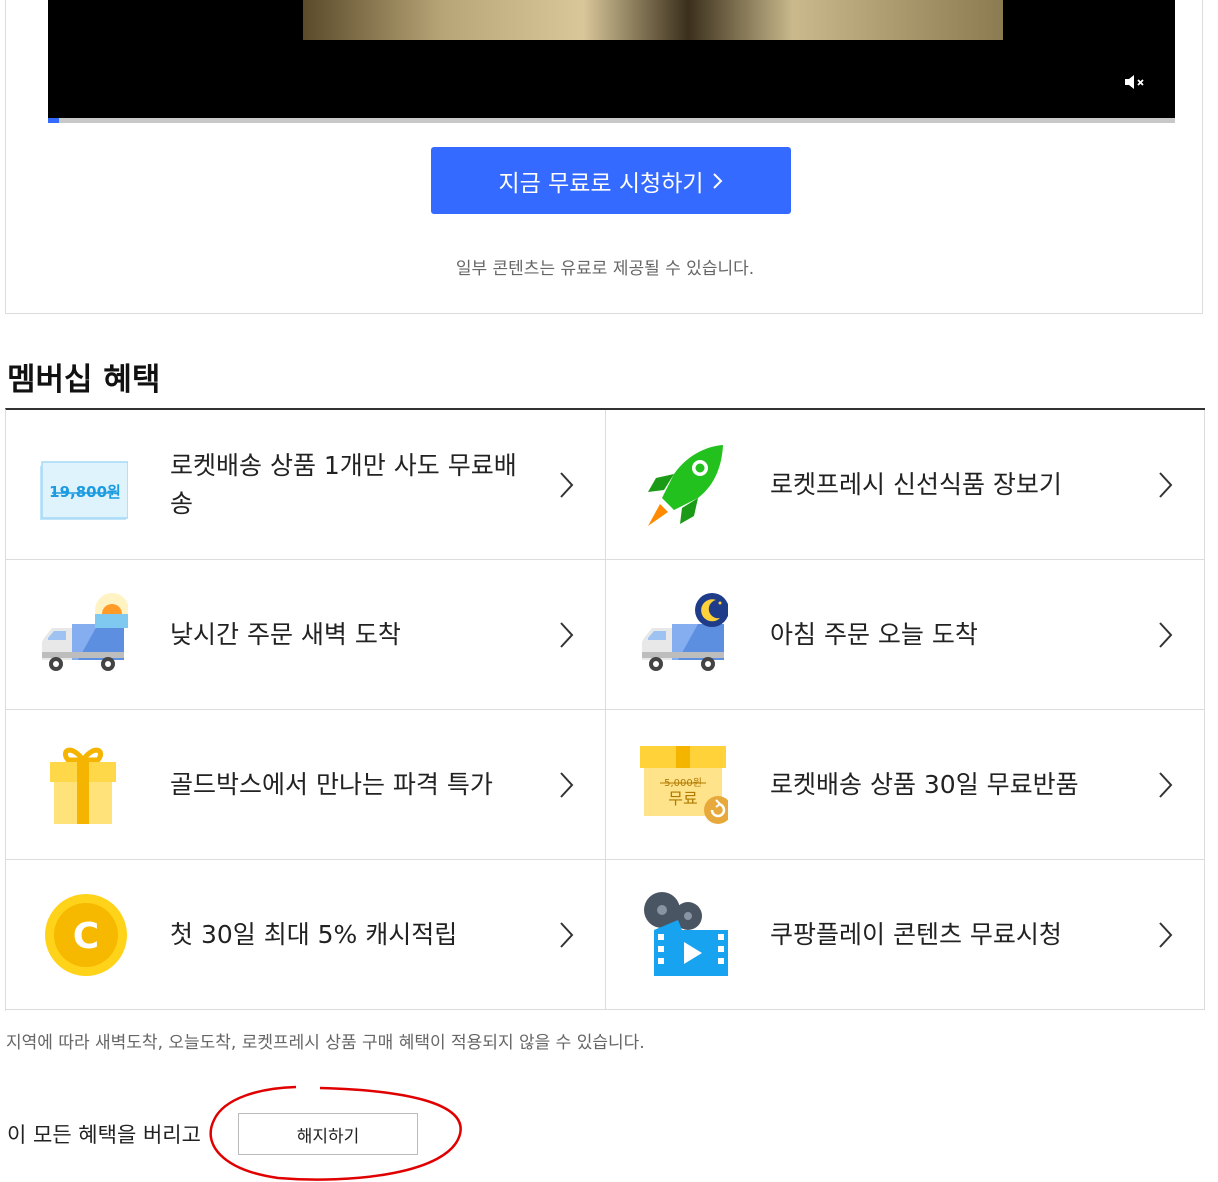 The width and height of the screenshot is (1218, 1182). I want to click on rocket-icon, so click(685, 485).